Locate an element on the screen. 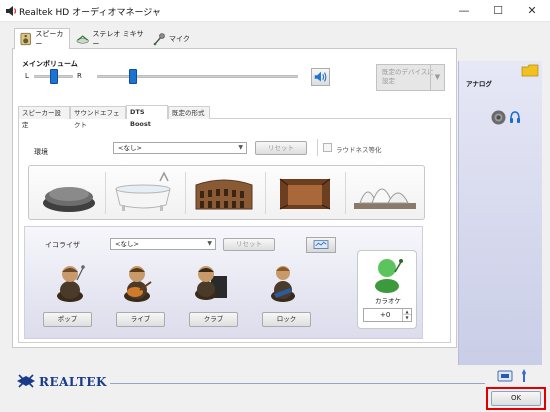  loudness-label: ラウドネス等化 is located at coordinates (359, 150).